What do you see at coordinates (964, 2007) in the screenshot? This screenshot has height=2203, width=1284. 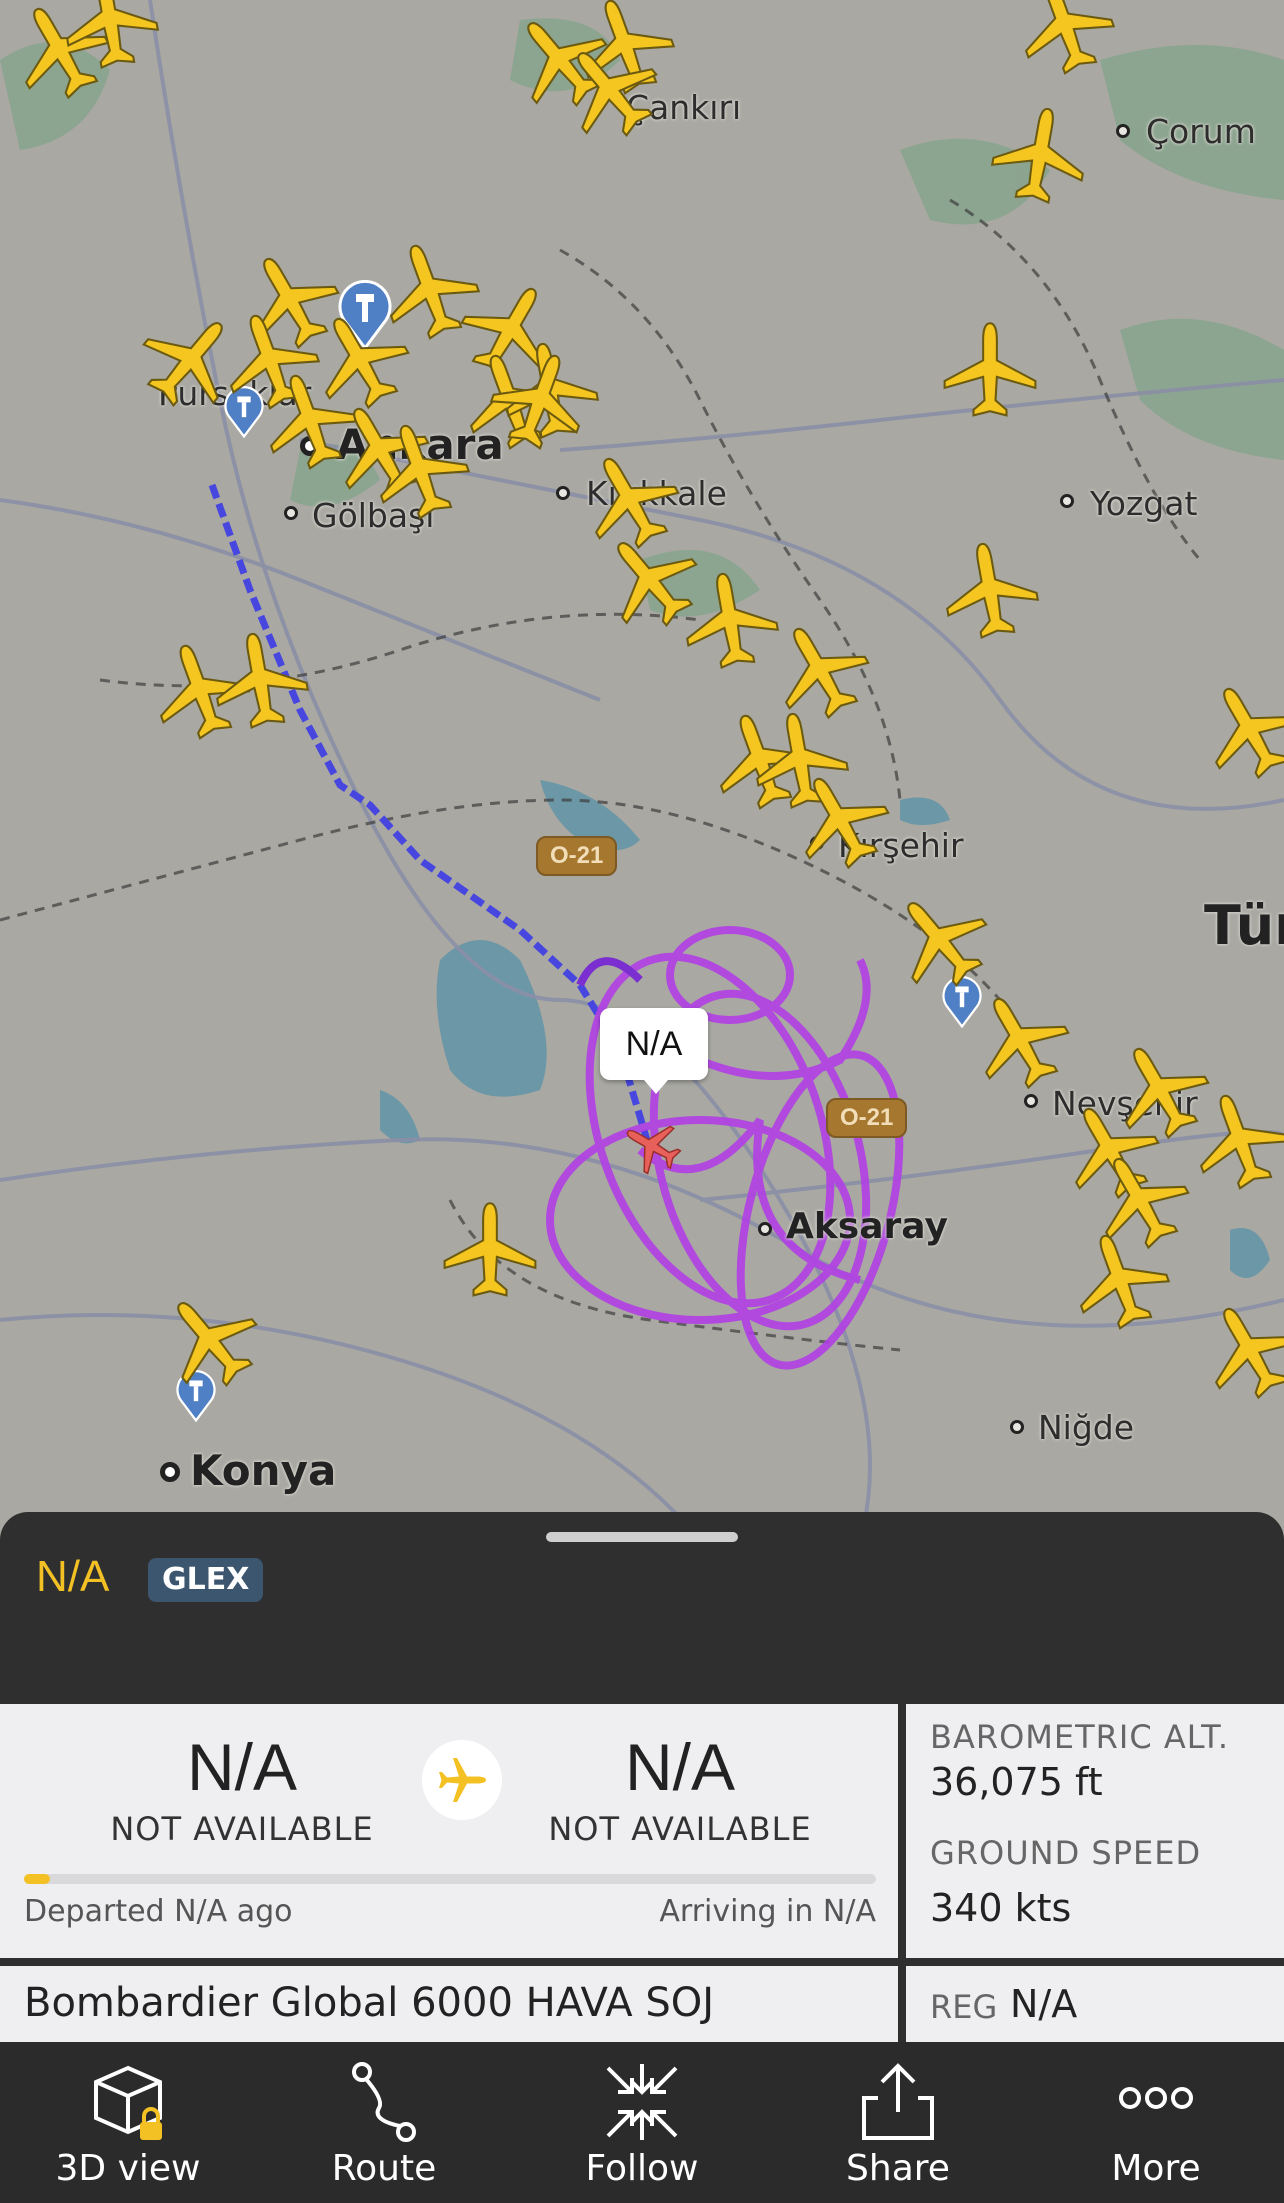 I see `registration-label: REG` at bounding box center [964, 2007].